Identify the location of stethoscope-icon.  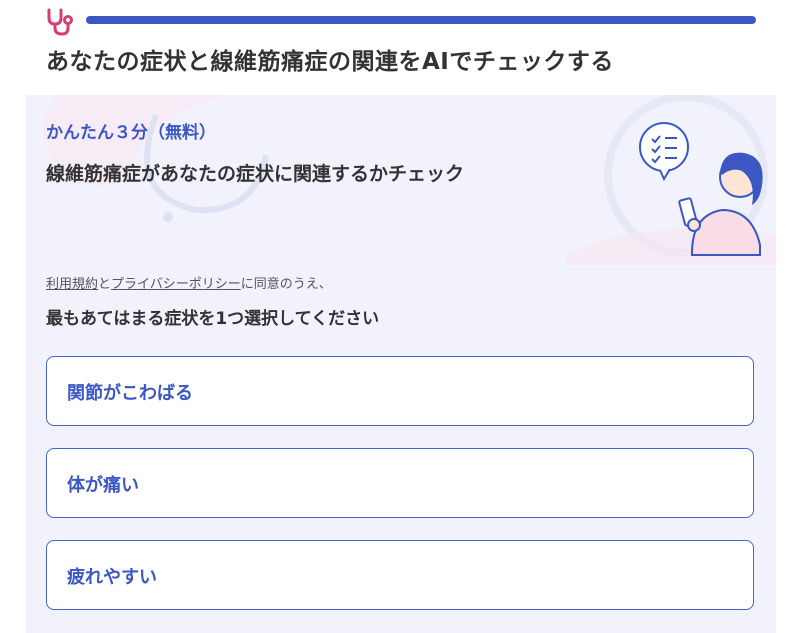
(60, 22).